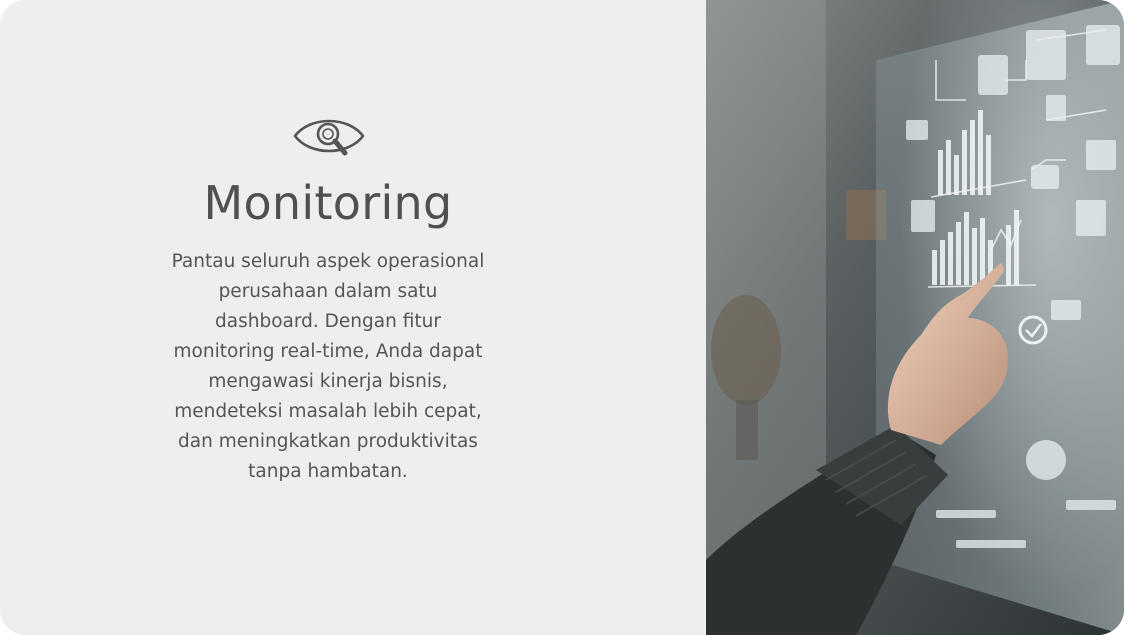 The width and height of the screenshot is (1124, 635). I want to click on feature-title: Monitoring, so click(328, 203).